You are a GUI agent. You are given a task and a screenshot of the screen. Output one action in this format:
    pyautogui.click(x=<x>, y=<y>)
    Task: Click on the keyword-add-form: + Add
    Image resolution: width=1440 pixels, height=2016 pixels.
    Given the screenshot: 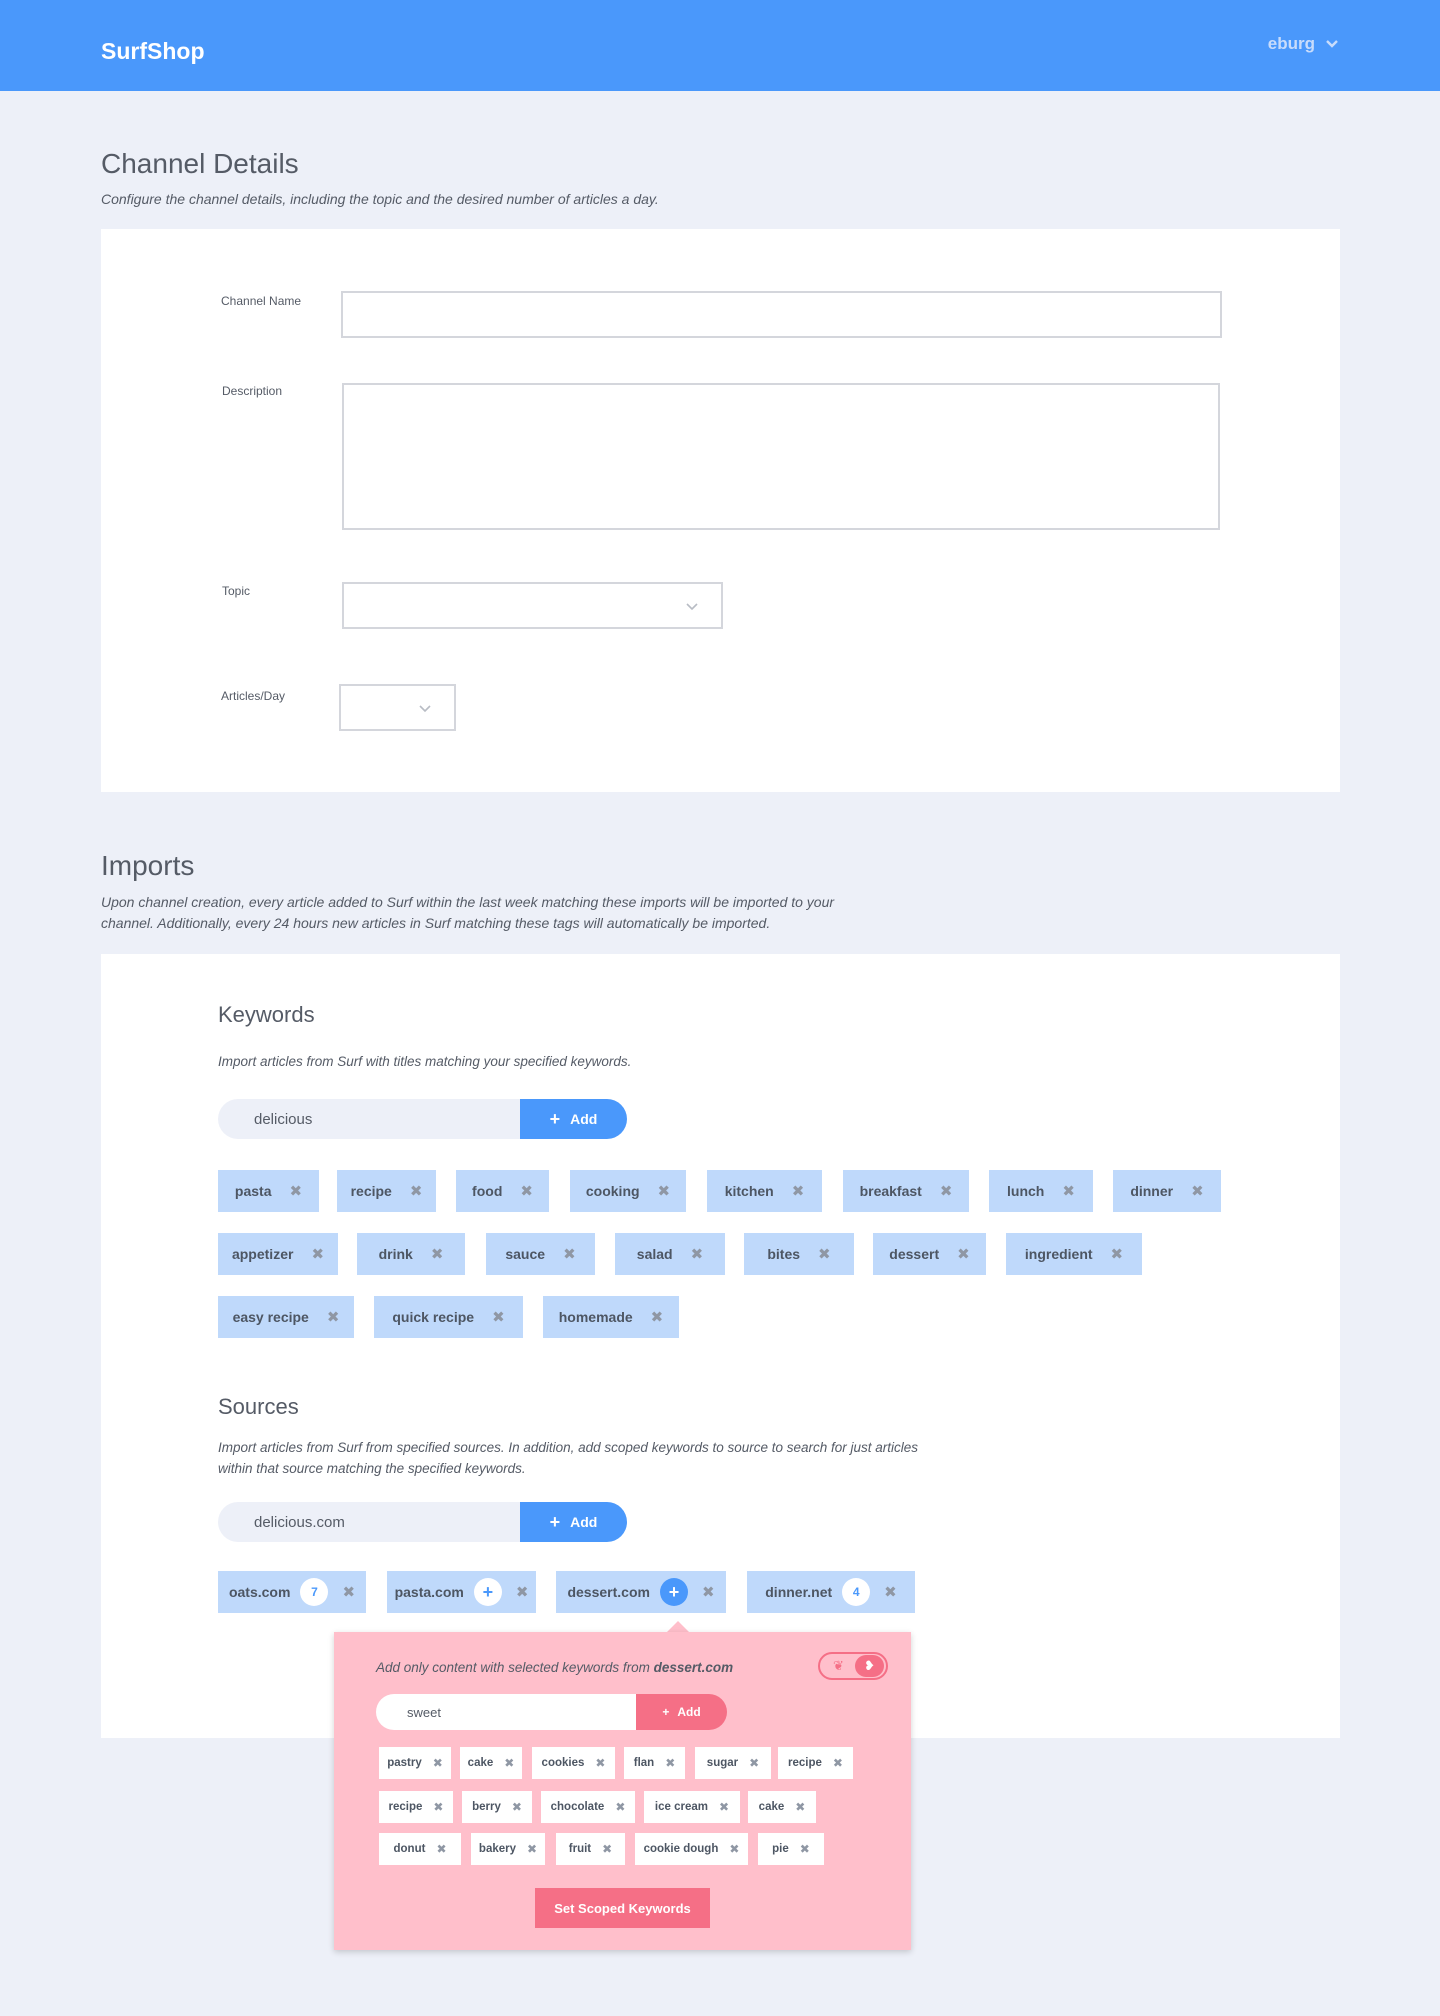 What is the action you would take?
    pyautogui.click(x=422, y=1119)
    